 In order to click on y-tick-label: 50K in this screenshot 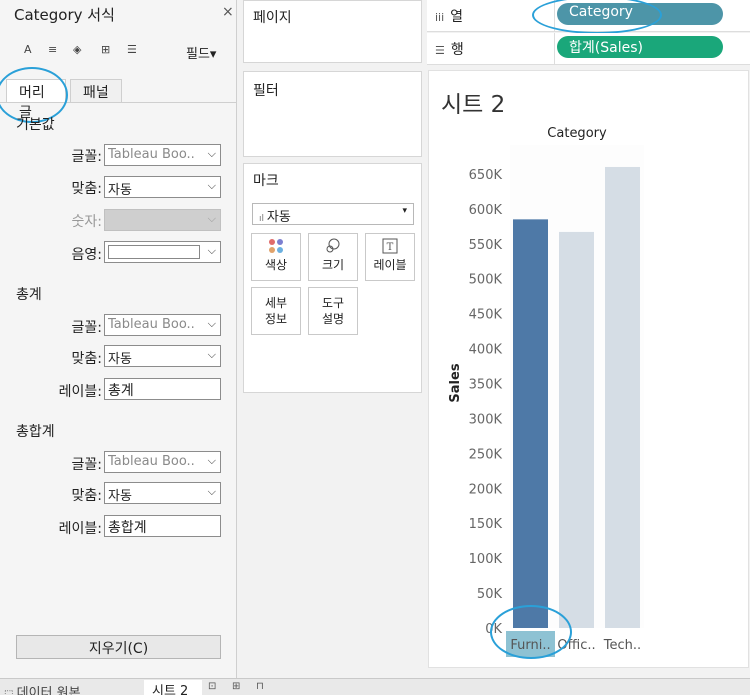, I will do `click(490, 594)`.